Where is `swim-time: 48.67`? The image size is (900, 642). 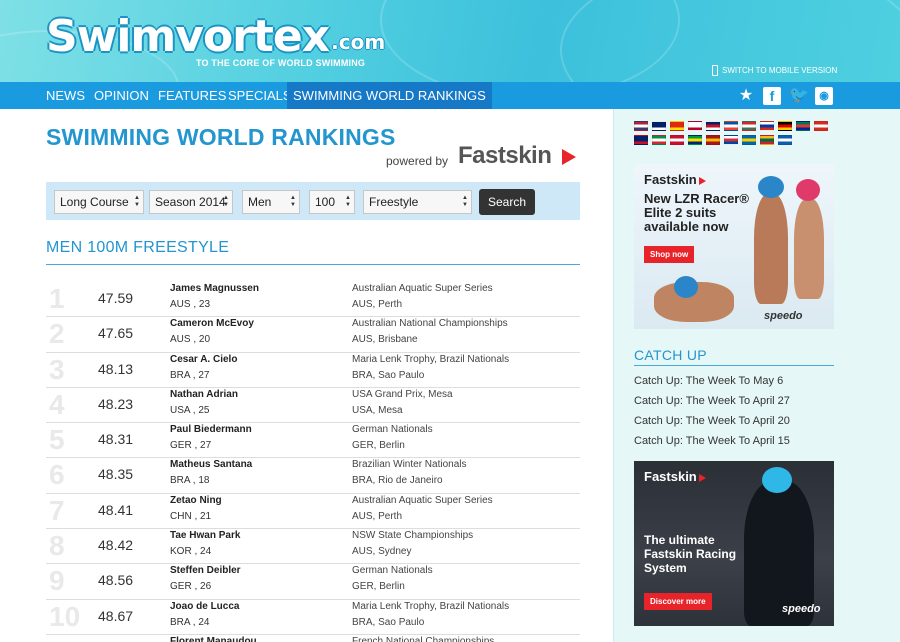
swim-time: 48.67 is located at coordinates (116, 615).